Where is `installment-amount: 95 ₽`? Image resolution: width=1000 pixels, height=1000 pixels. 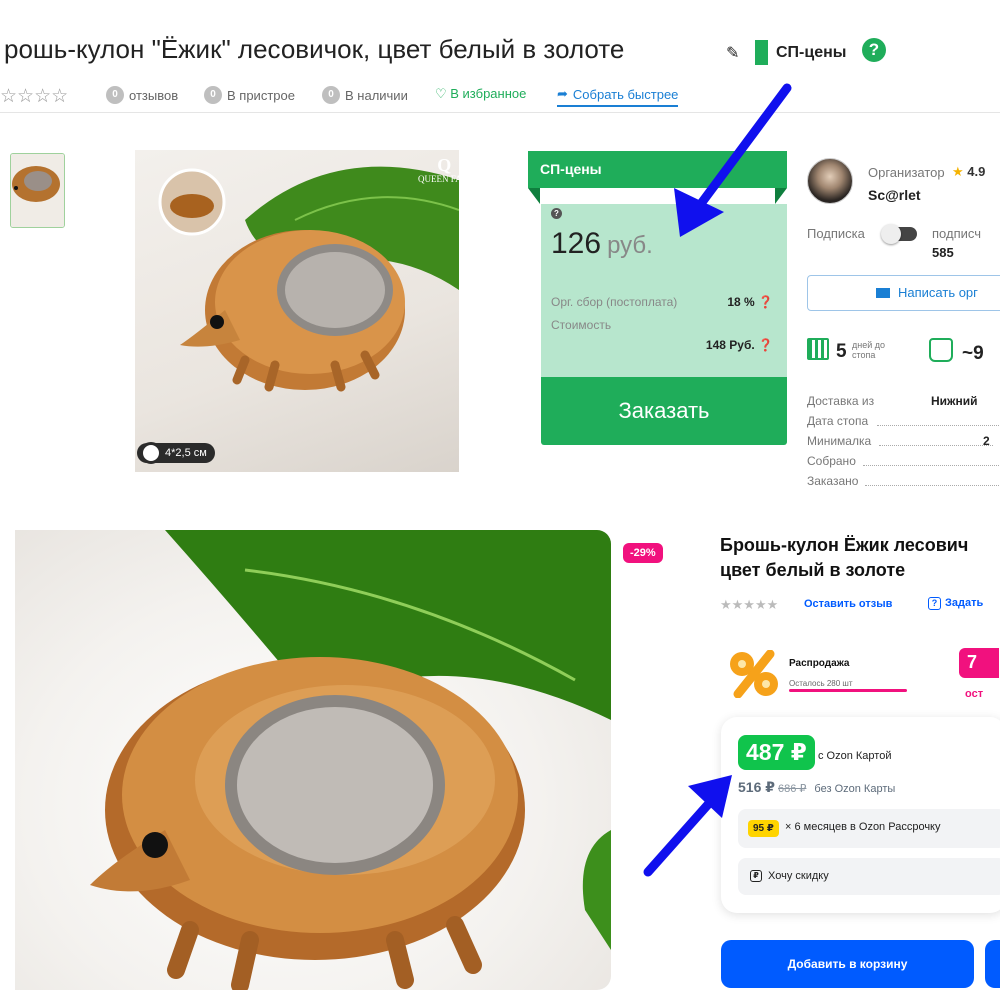 installment-amount: 95 ₽ is located at coordinates (763, 828).